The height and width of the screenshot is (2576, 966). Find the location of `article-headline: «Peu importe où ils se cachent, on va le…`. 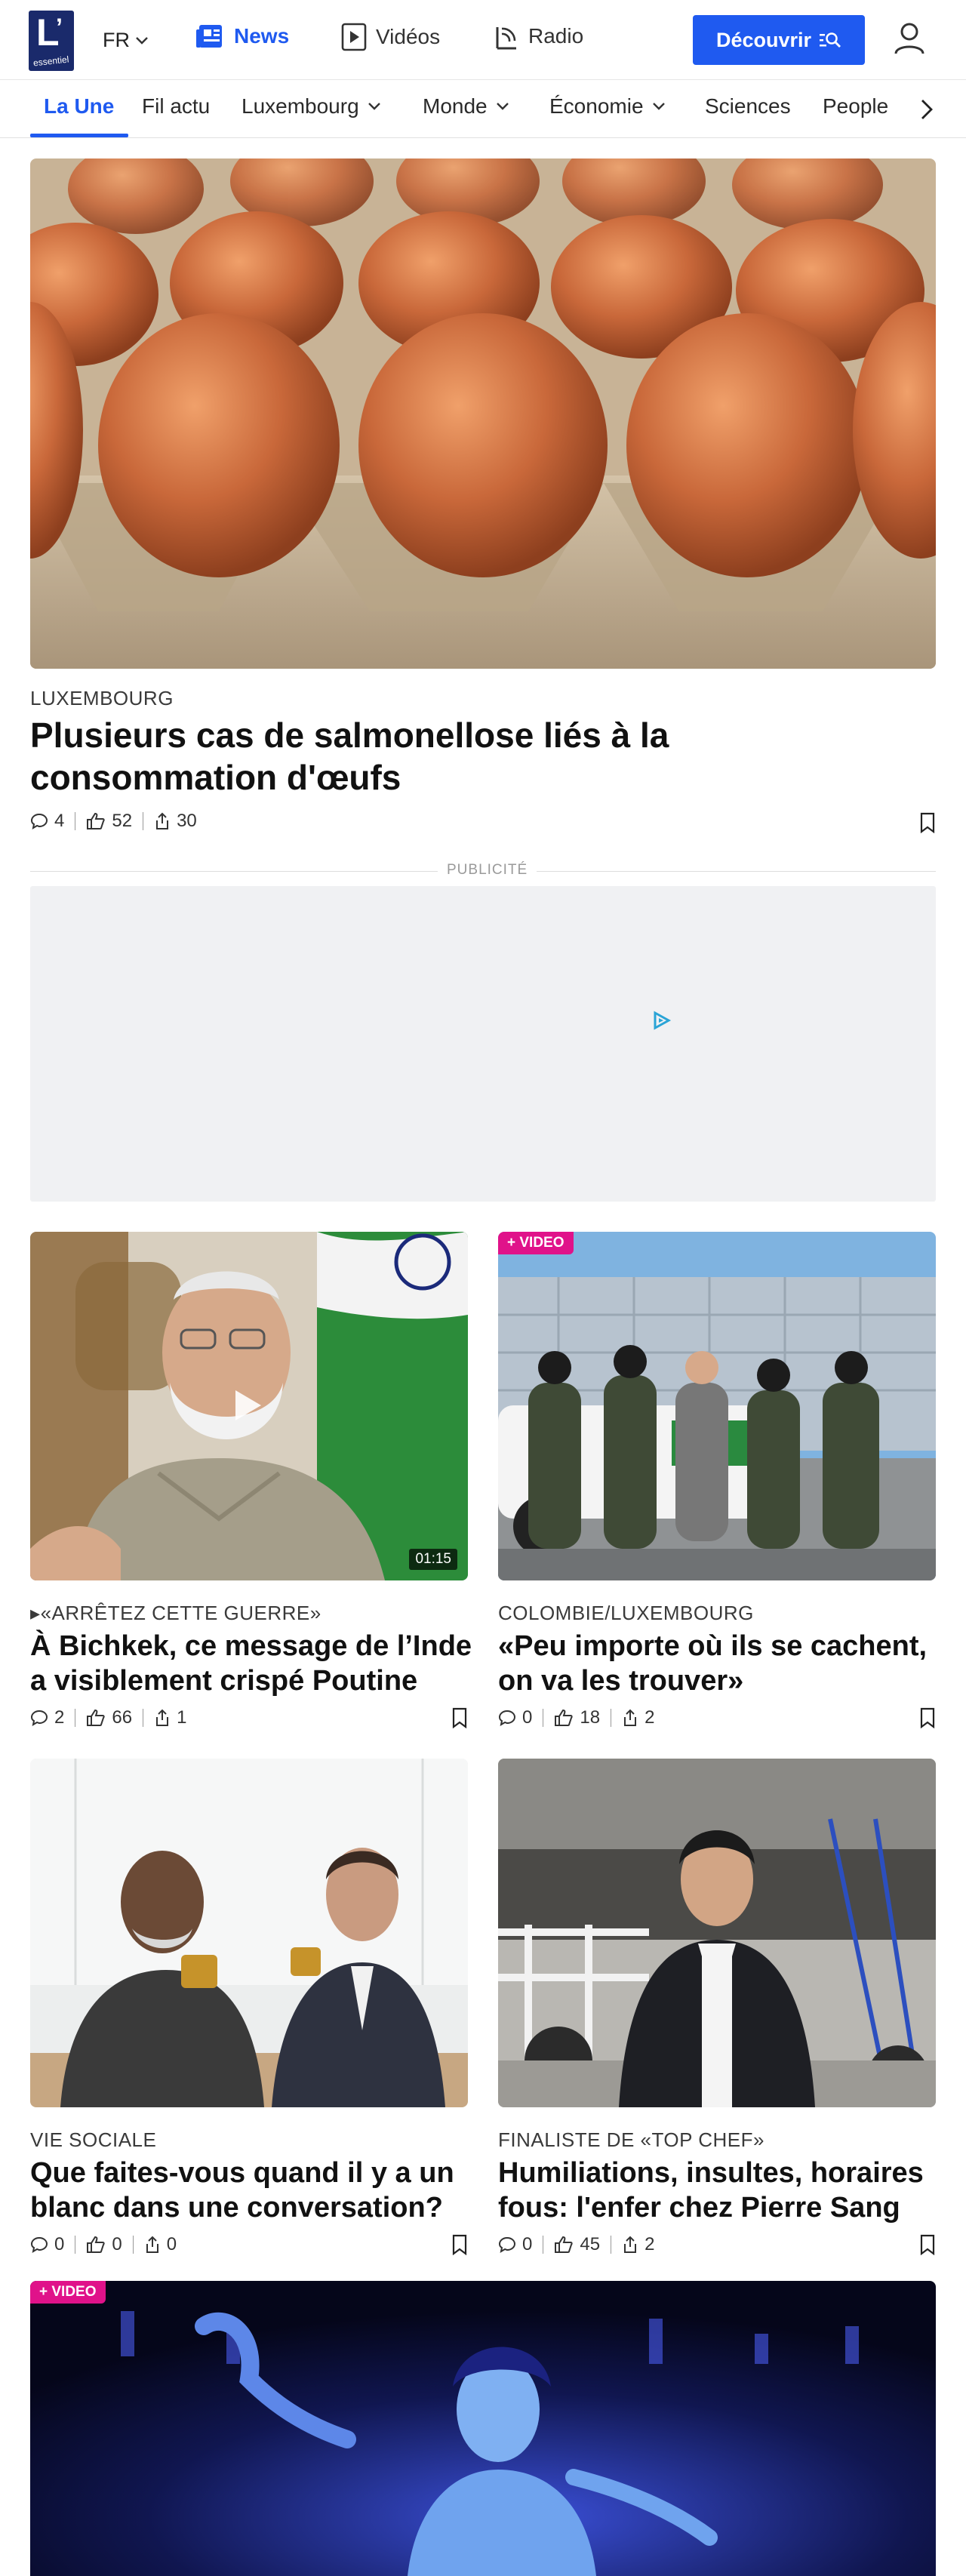

article-headline: «Peu importe où ils se cachent, on va le… is located at coordinates (712, 1663).